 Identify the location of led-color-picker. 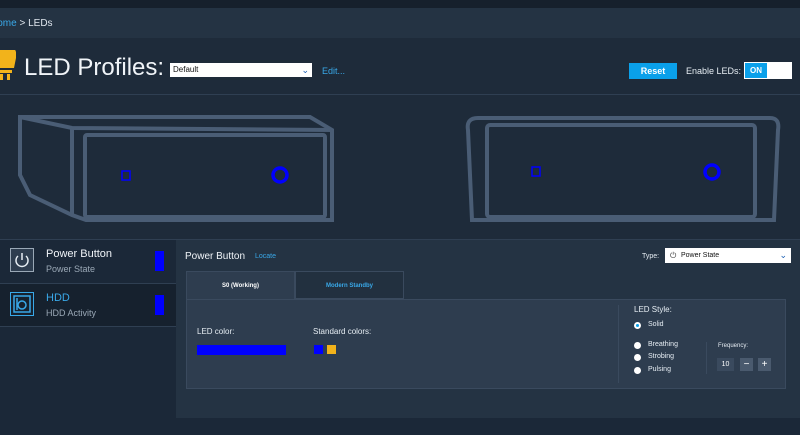
(241, 350).